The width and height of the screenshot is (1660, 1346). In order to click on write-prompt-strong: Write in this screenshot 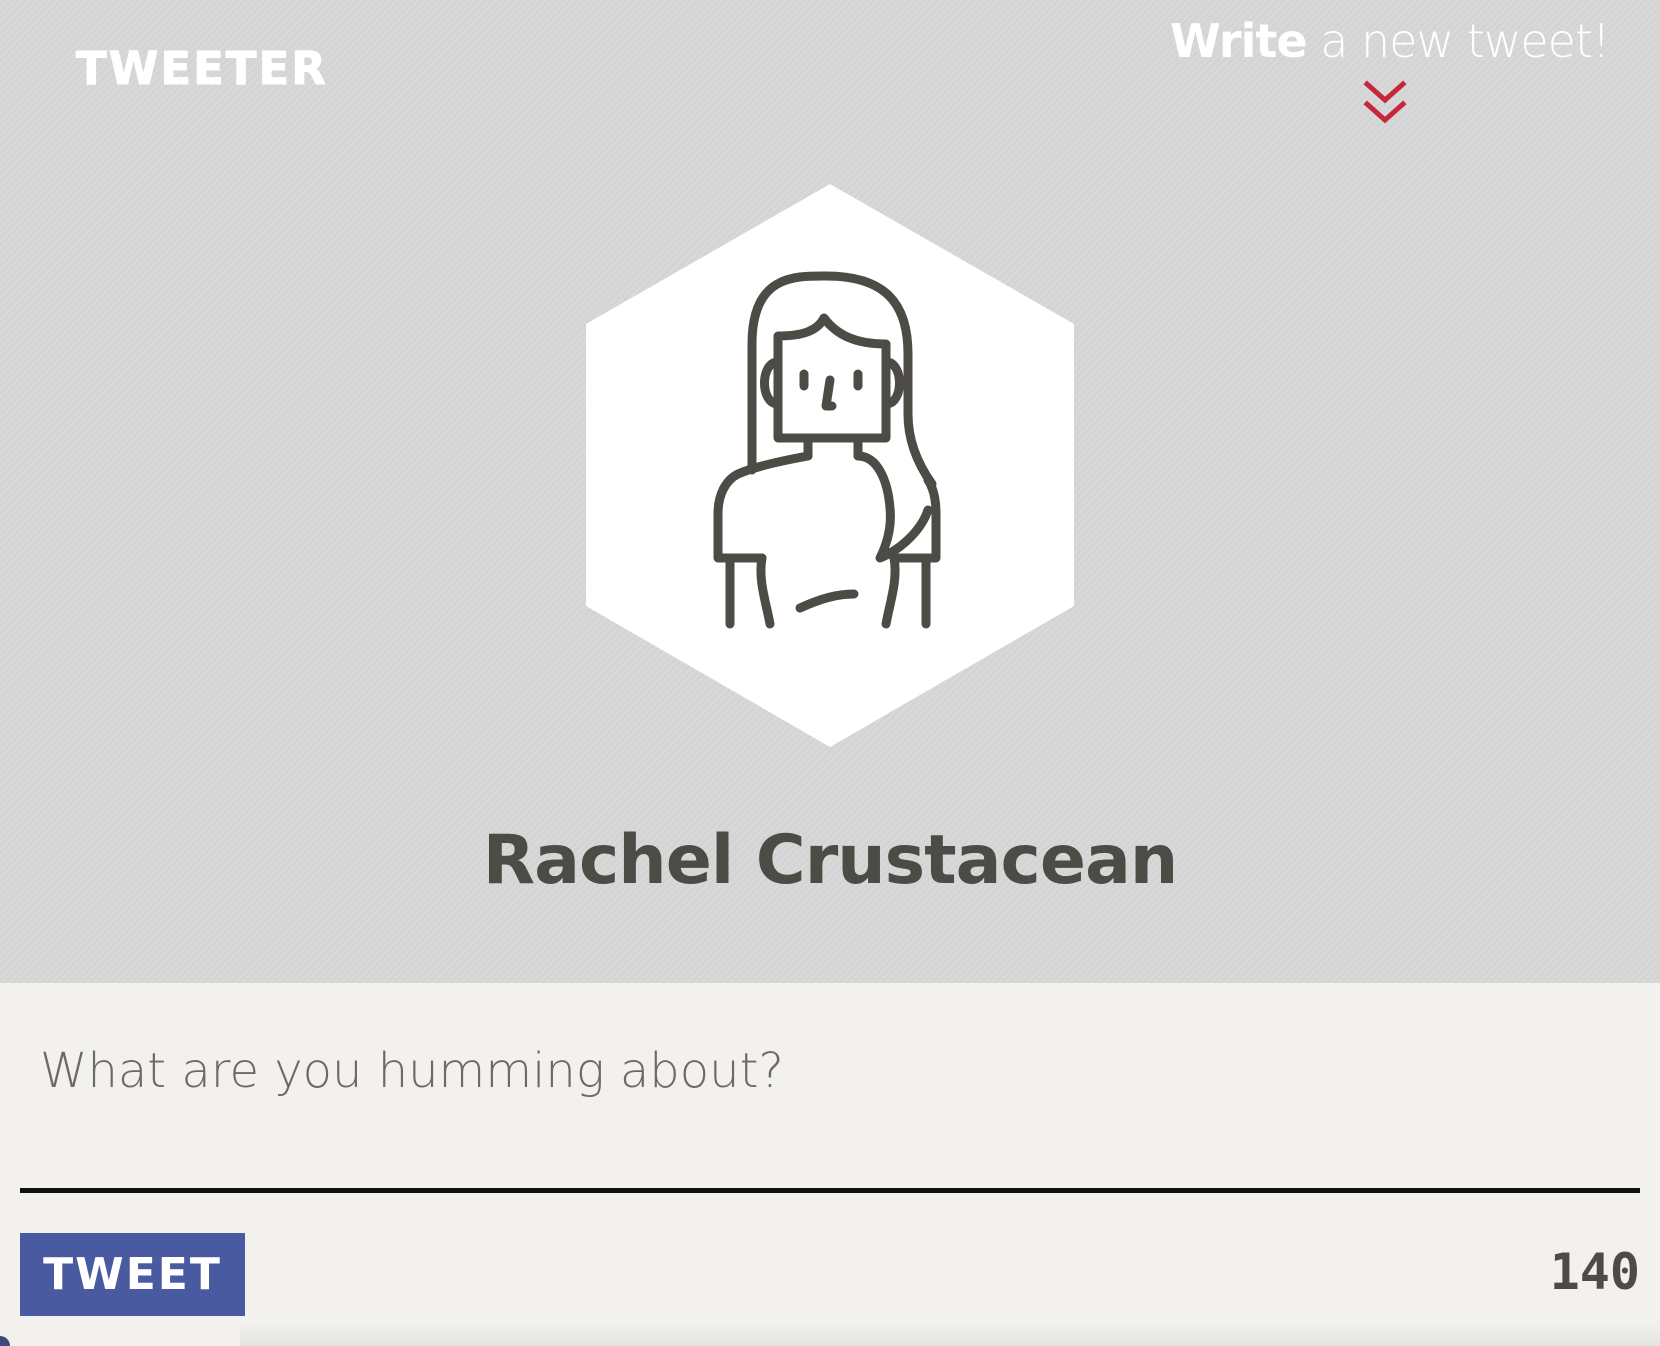, I will do `click(1239, 41)`.